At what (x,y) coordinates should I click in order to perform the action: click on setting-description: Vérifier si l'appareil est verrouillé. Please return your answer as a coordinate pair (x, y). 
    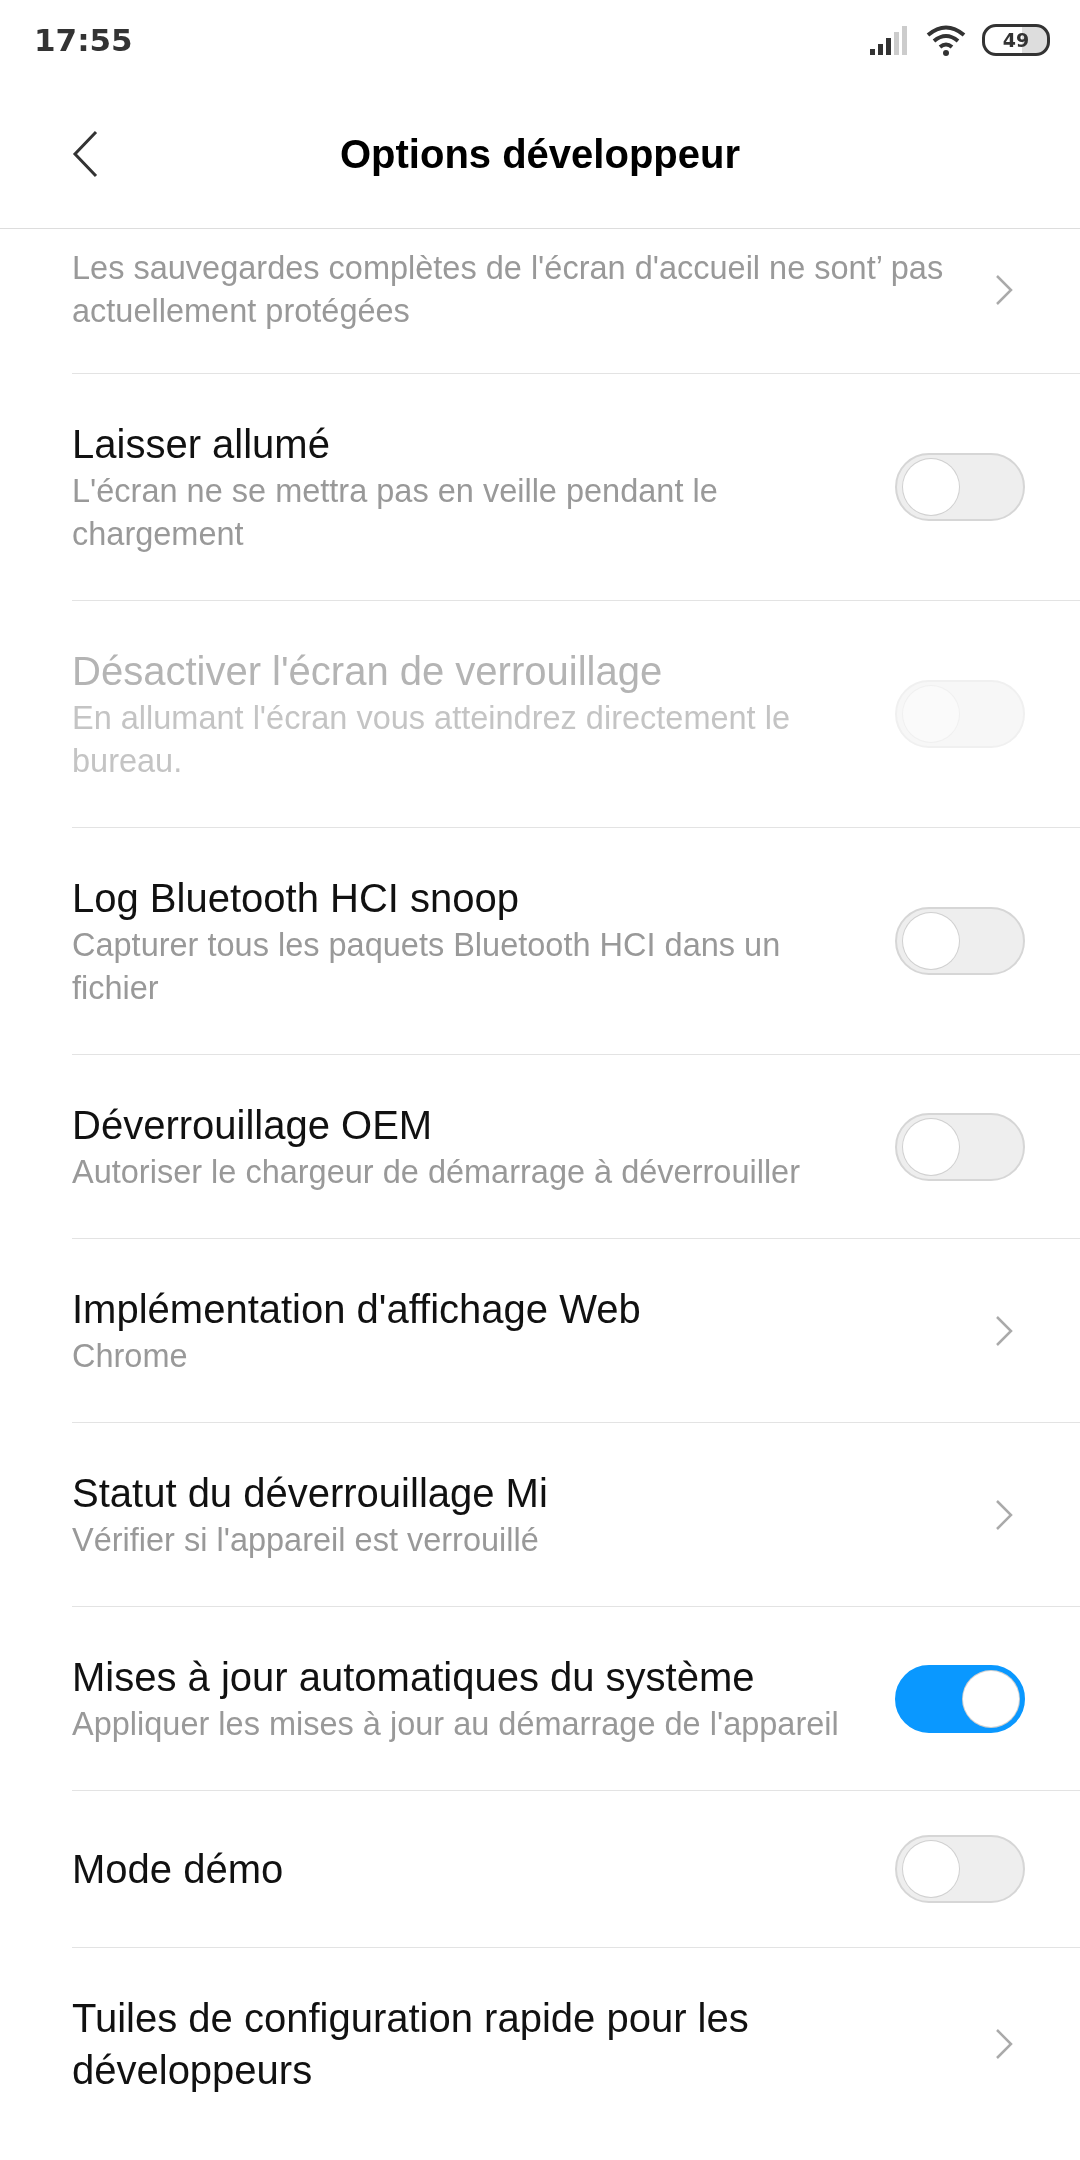
    Looking at the image, I should click on (306, 1540).